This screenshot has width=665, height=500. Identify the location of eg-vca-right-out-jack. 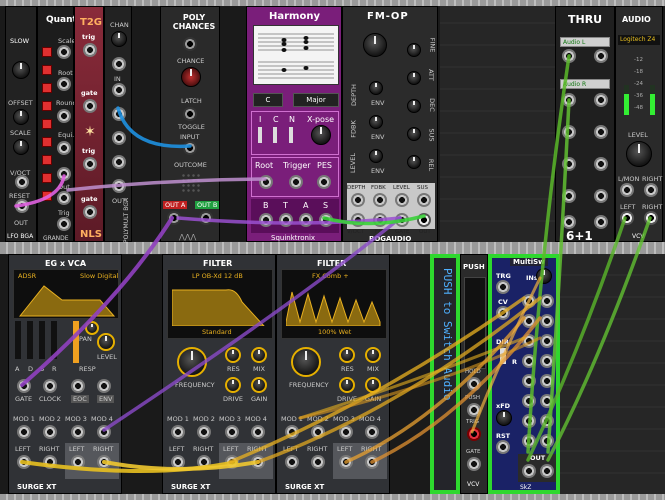
(104, 462).